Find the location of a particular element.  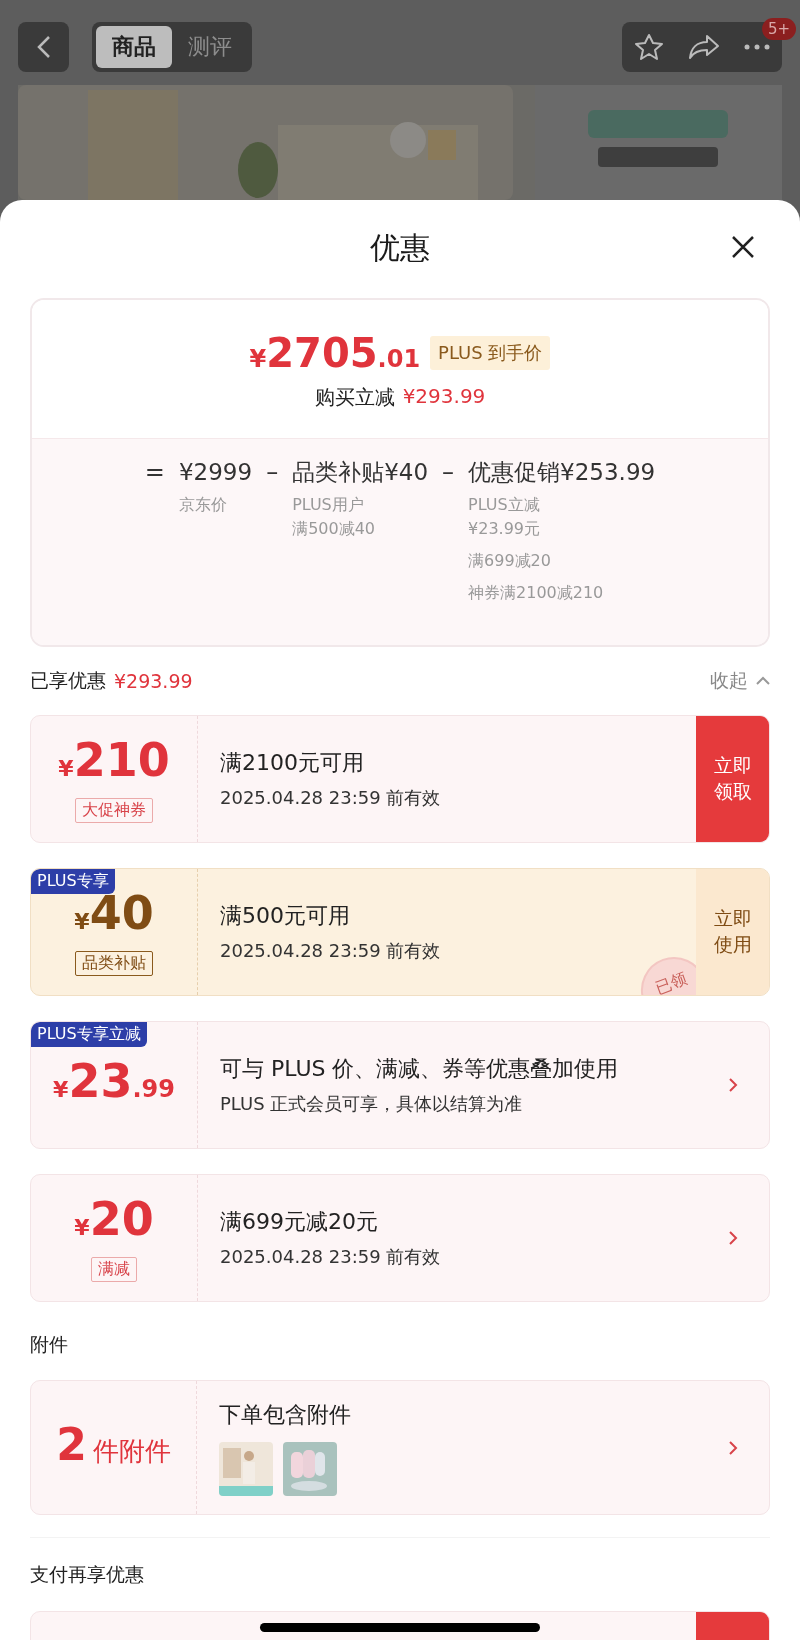

notification-badge: 5+ is located at coordinates (778, 29).